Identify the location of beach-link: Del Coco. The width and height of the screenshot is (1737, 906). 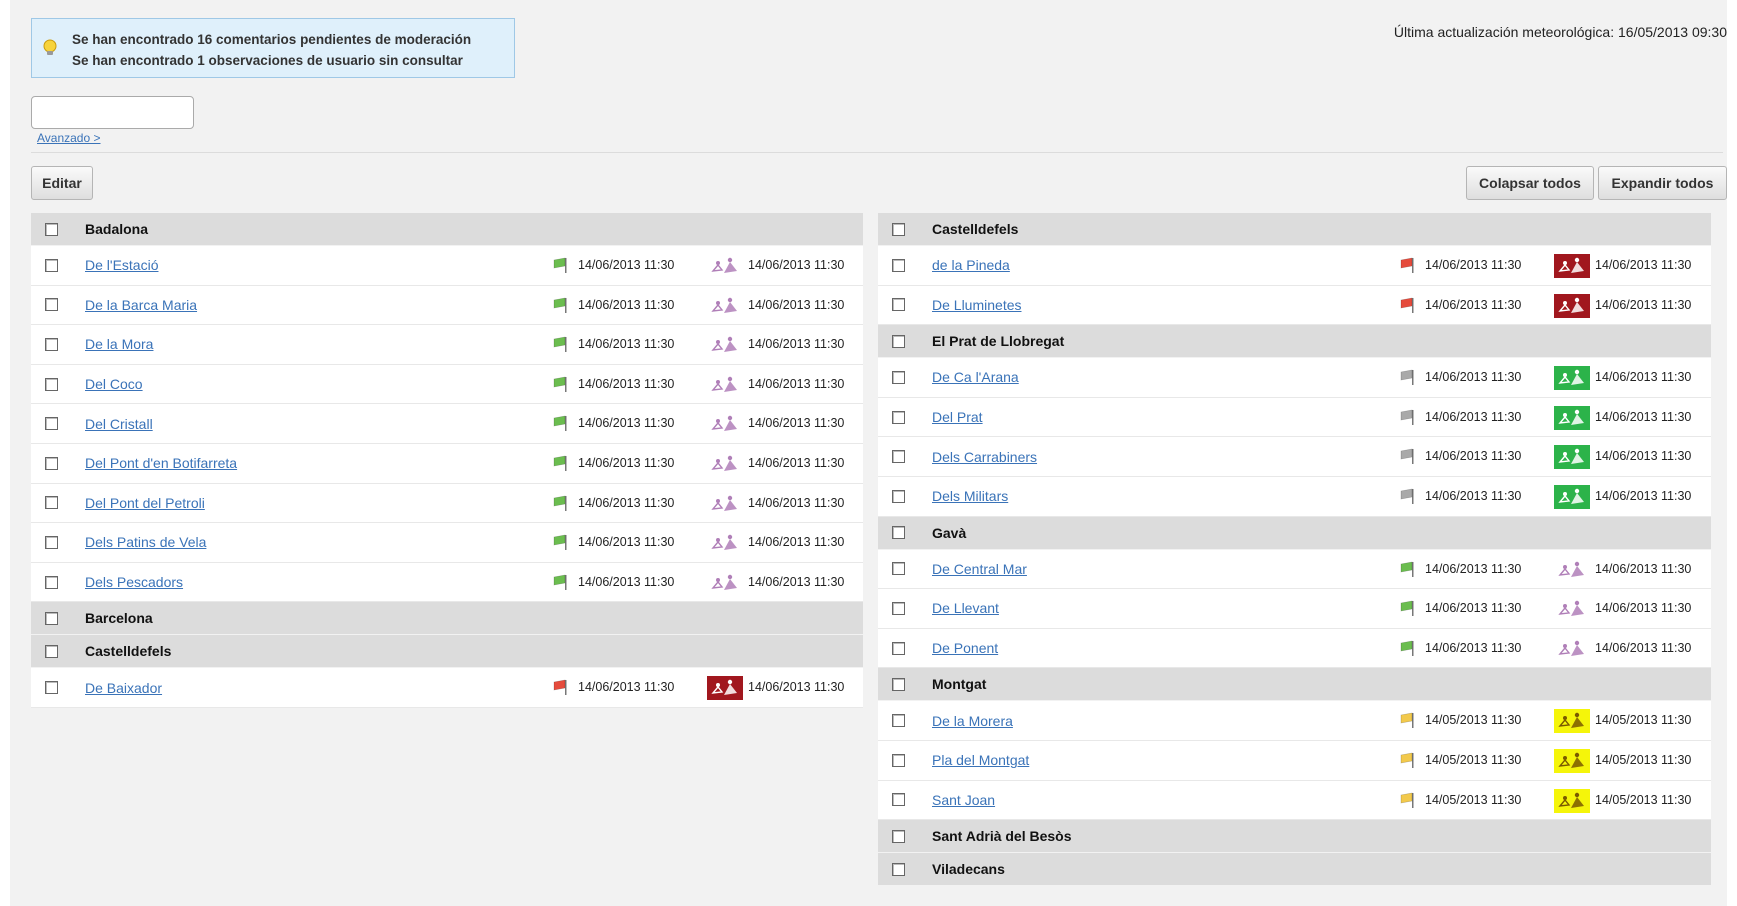
(114, 384).